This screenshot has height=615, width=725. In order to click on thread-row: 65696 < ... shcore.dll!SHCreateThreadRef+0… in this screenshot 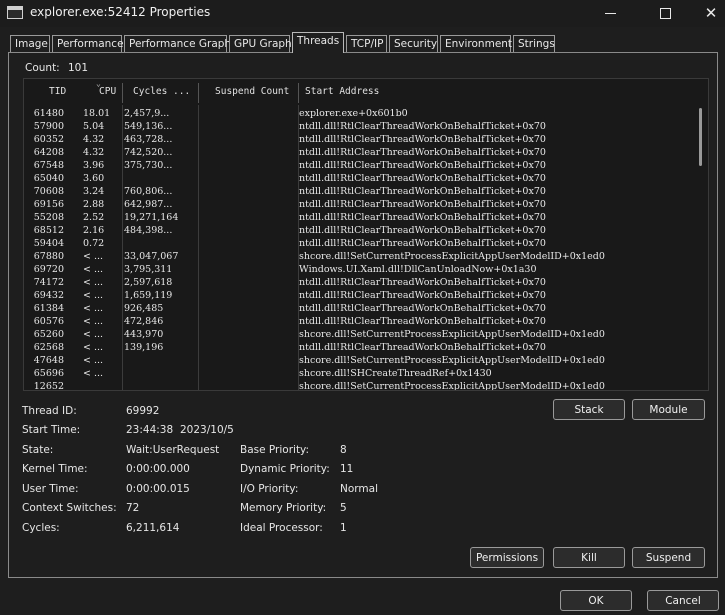, I will do `click(366, 373)`.